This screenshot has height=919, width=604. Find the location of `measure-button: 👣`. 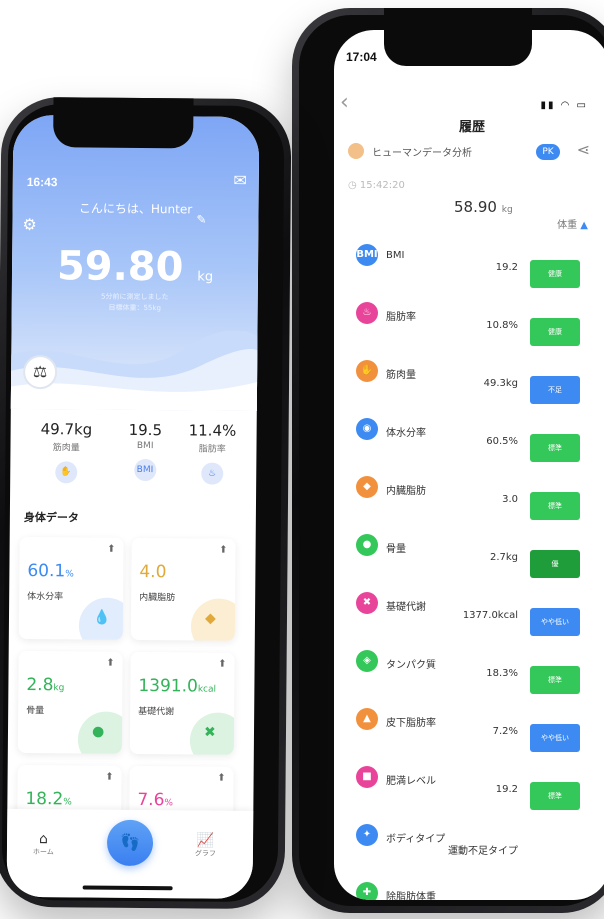

measure-button: 👣 is located at coordinates (130, 843).